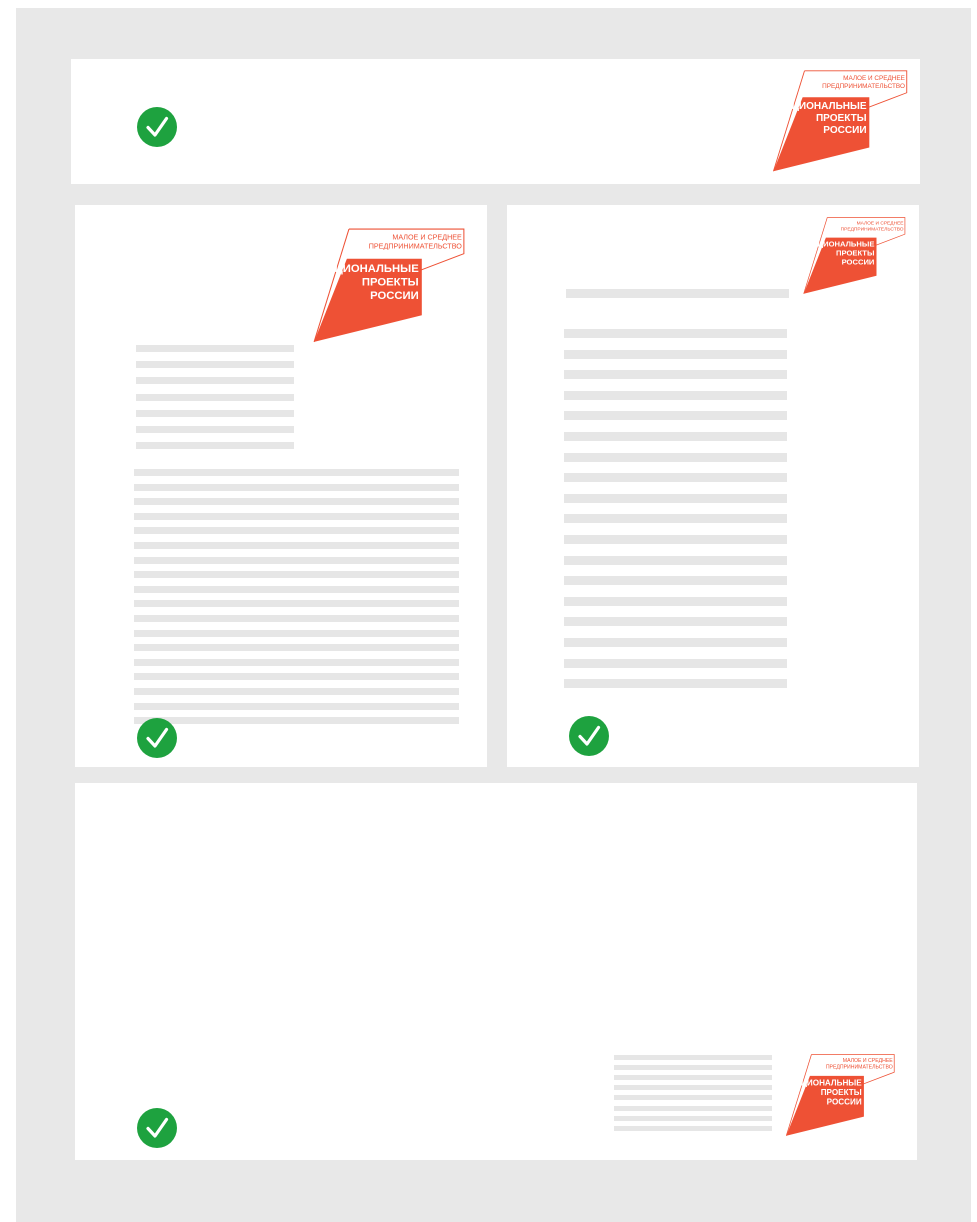  What do you see at coordinates (677, 293) in the screenshot?
I see `heading-placeholder` at bounding box center [677, 293].